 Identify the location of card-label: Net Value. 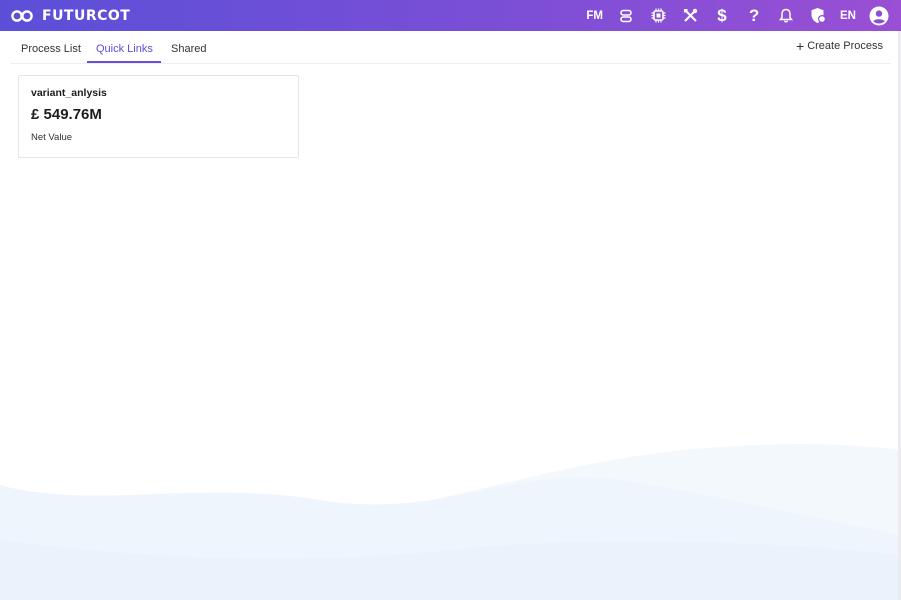
(52, 137).